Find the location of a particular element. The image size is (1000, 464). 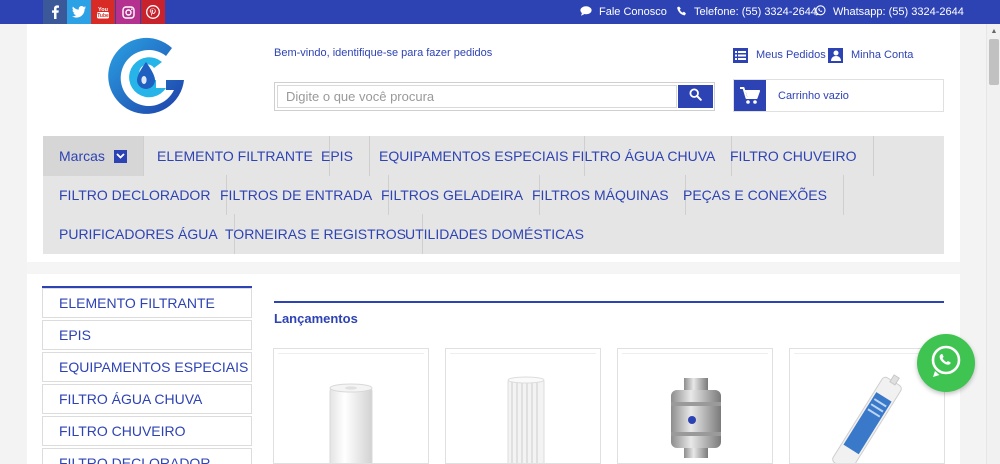

whatsapp-float-button is located at coordinates (946, 363).